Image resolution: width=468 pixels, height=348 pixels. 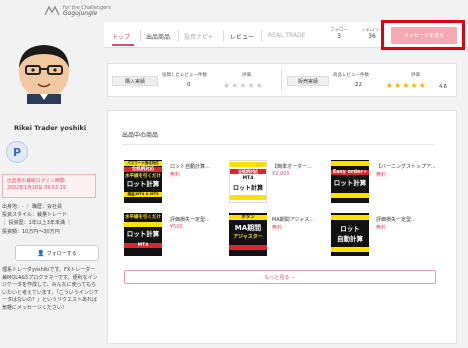 What do you see at coordinates (248, 217) in the screenshot?
I see `thumb-text: ボタン` at bounding box center [248, 217].